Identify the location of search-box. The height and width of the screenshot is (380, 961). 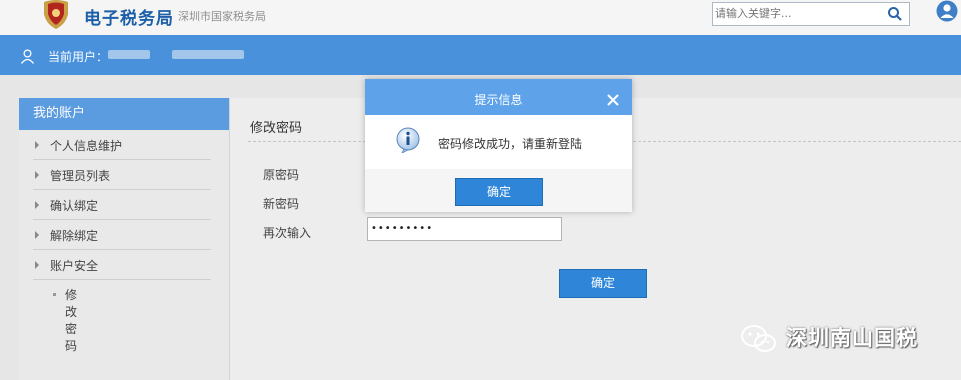
(811, 14).